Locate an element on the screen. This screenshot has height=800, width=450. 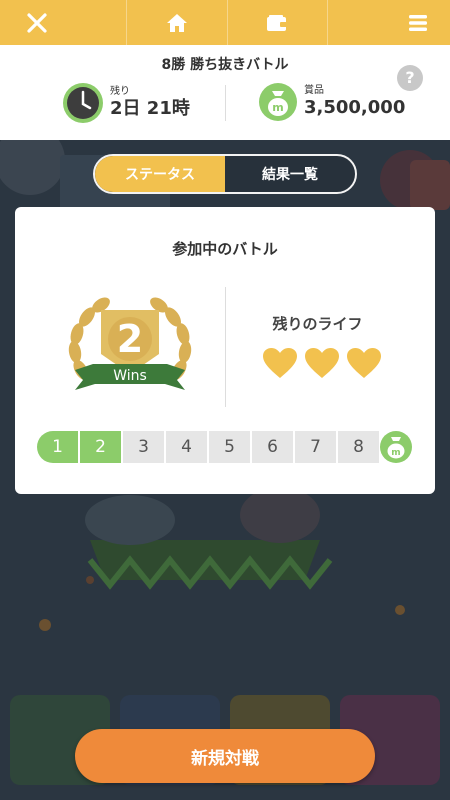
wallet-button is located at coordinates (277, 22).